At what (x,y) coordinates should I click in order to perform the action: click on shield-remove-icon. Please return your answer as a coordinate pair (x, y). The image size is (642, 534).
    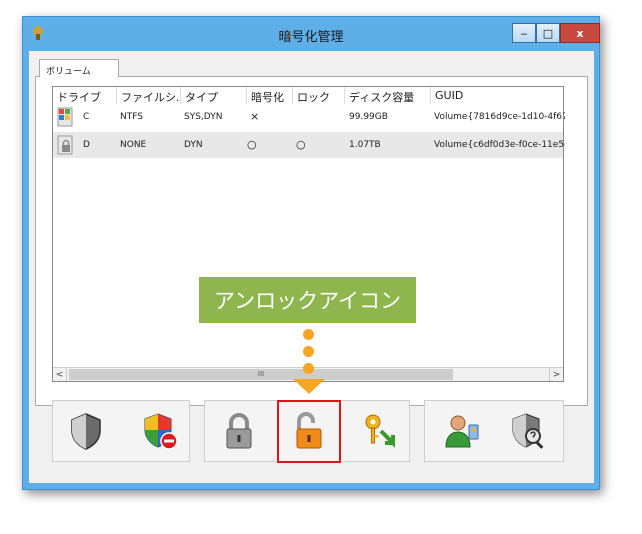
    Looking at the image, I should click on (161, 431).